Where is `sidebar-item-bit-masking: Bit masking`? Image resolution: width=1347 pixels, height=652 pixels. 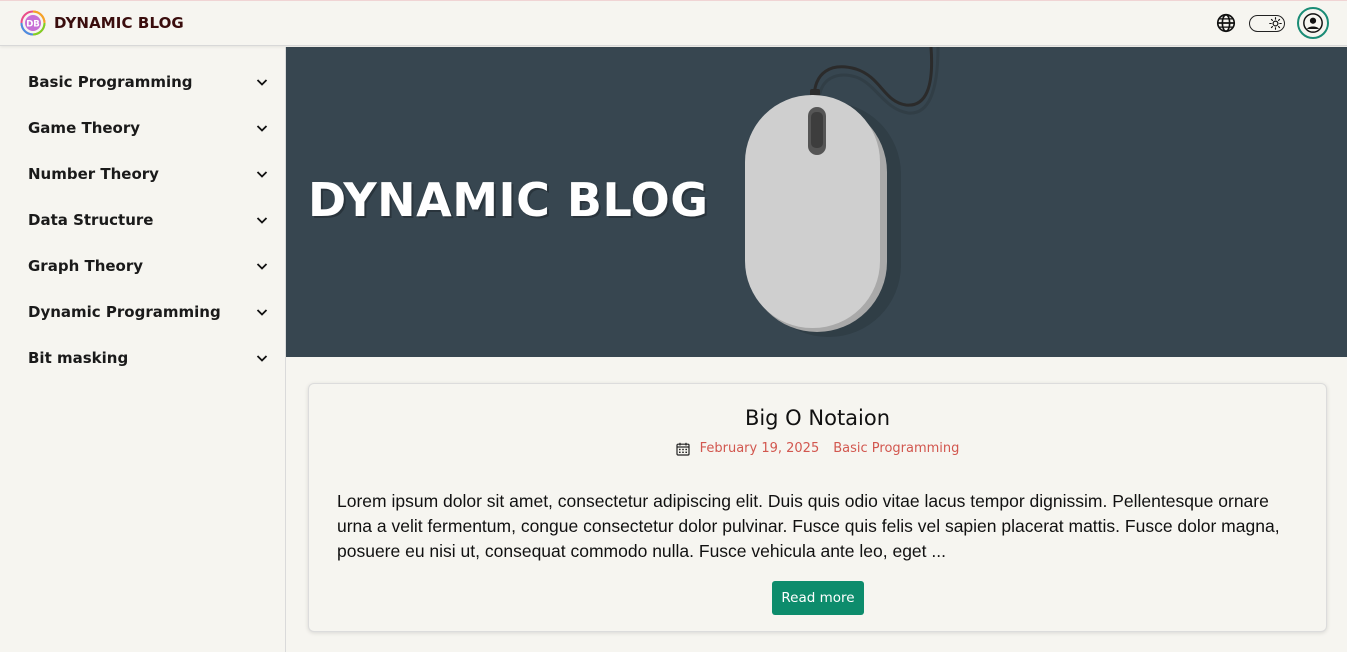
sidebar-item-bit-masking: Bit masking is located at coordinates (142, 358).